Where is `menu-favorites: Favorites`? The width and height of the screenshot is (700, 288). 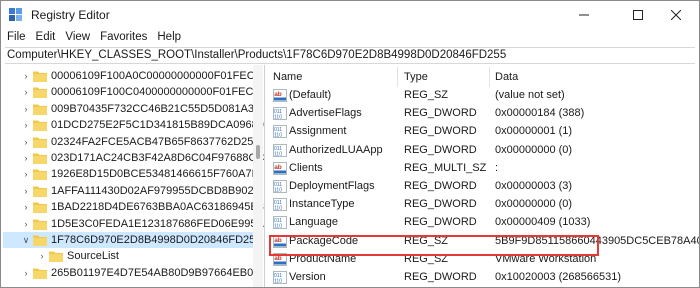
menu-favorites: Favorites is located at coordinates (123, 38).